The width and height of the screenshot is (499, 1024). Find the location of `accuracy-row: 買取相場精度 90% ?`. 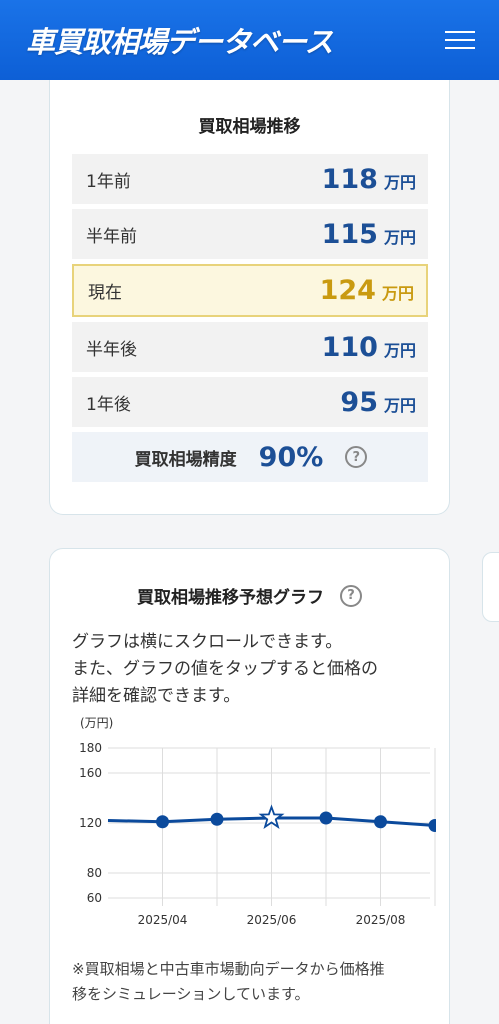

accuracy-row: 買取相場精度 90% ? is located at coordinates (250, 457).